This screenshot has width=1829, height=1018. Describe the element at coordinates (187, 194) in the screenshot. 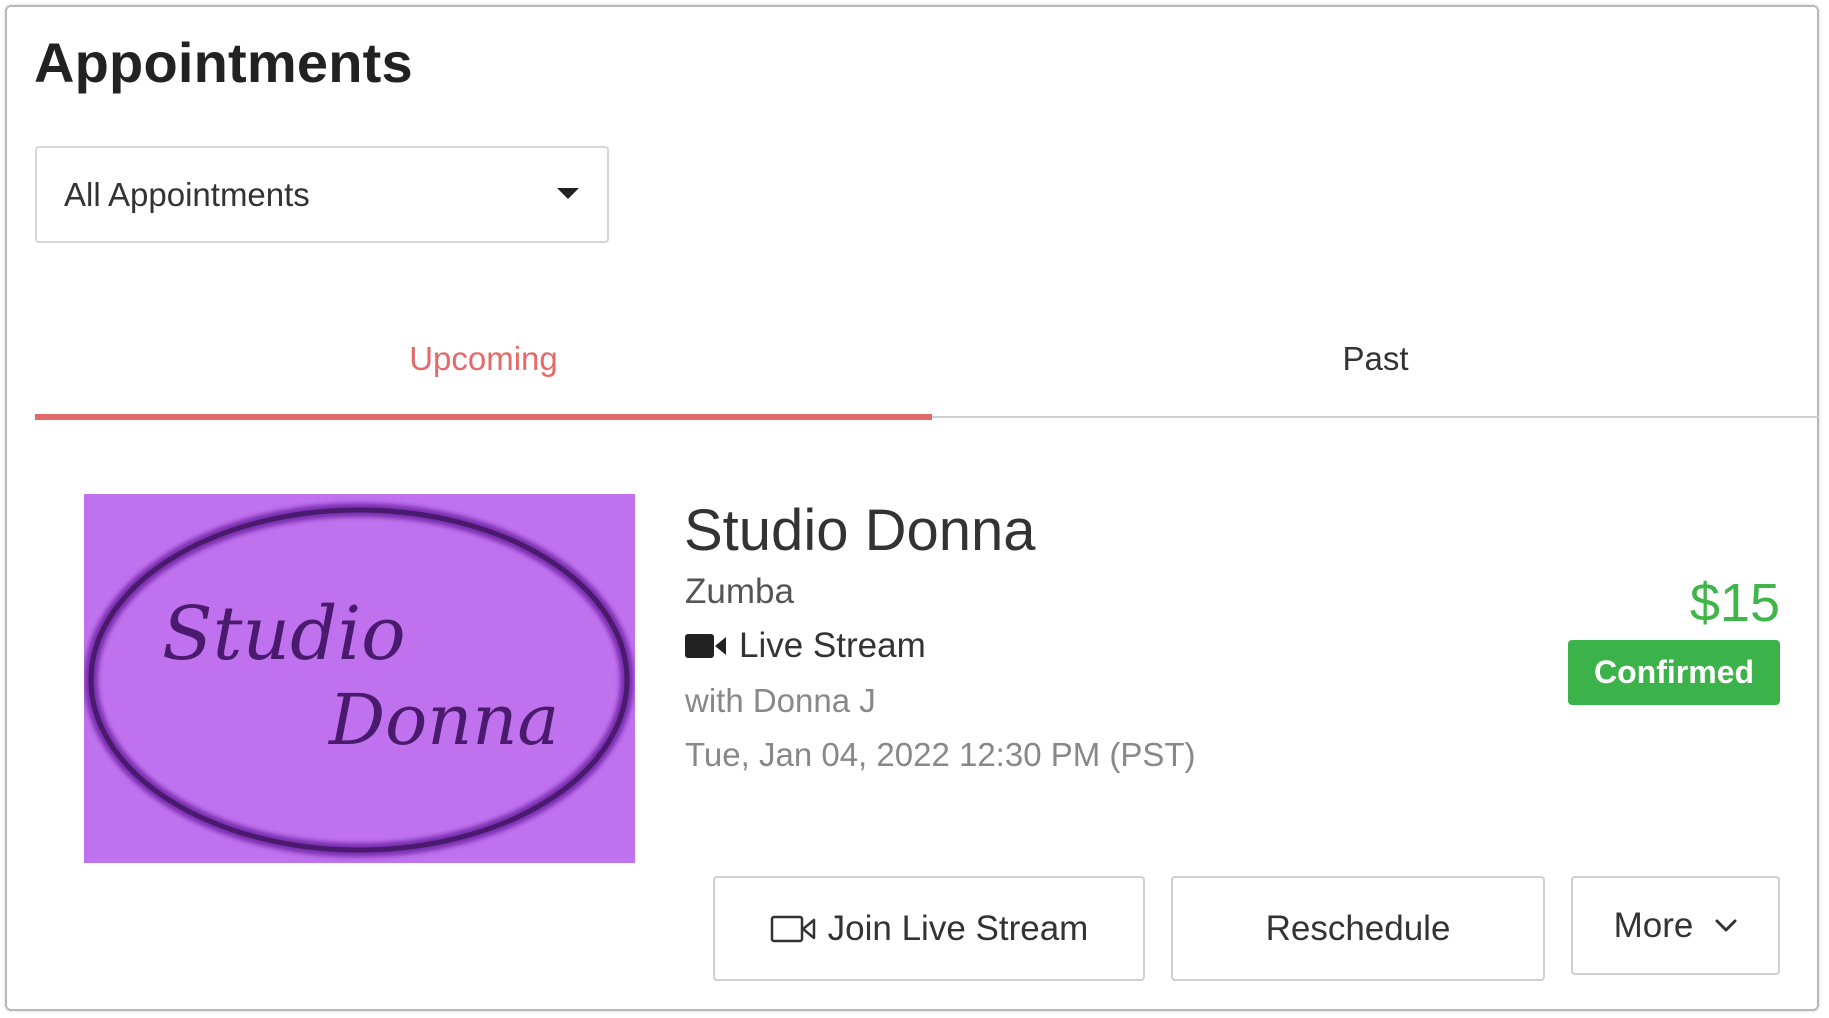

I see `filter-selected-label: All Appointments` at that location.